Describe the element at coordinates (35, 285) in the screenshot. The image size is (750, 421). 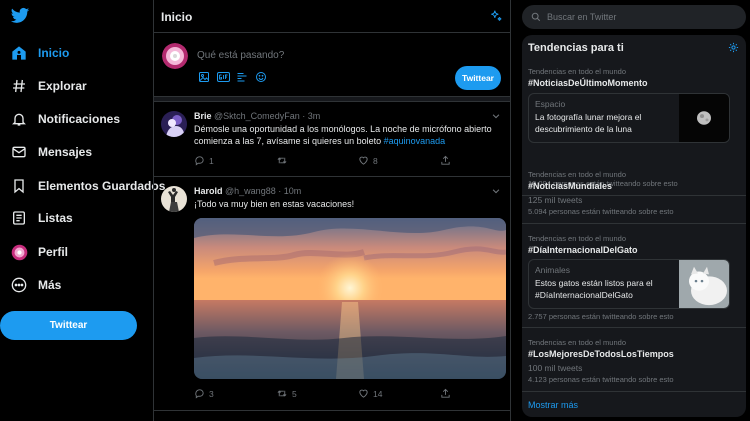
I see `nav-item-more: Más` at that location.